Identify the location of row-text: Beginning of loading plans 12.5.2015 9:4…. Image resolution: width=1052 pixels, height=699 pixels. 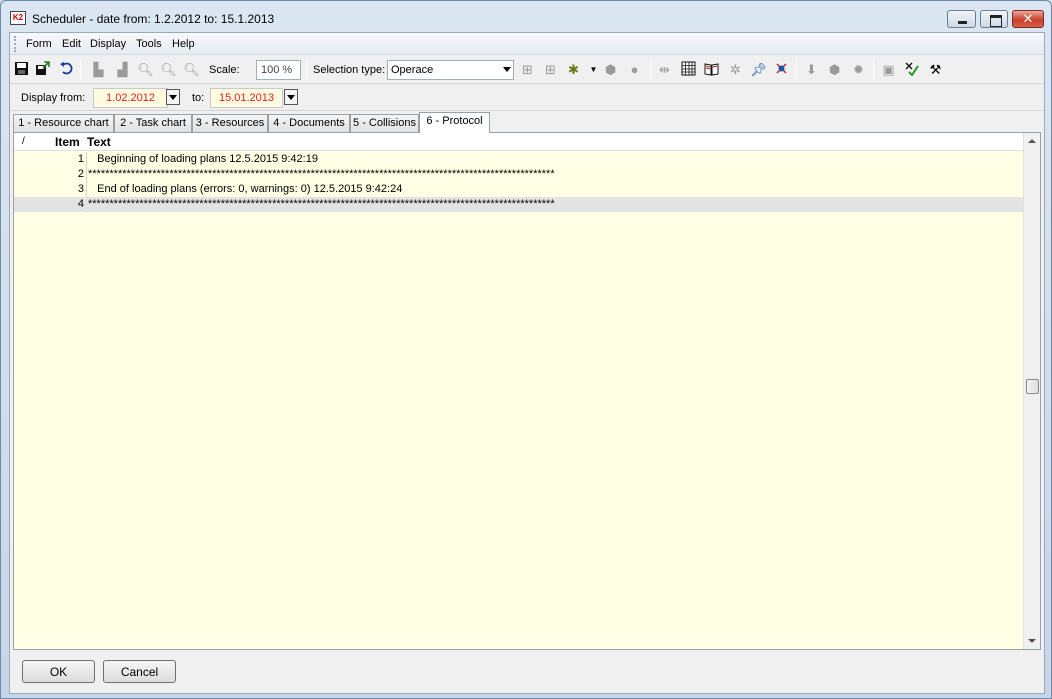
(203, 159).